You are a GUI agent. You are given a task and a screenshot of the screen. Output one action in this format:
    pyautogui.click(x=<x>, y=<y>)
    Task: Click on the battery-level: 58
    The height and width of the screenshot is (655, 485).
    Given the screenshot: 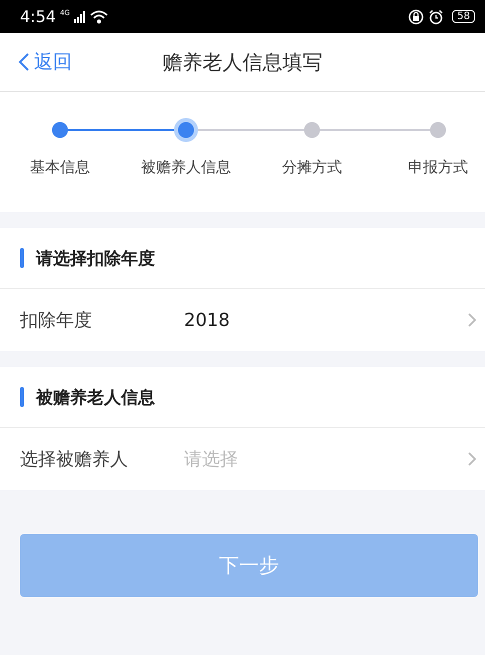 What is the action you would take?
    pyautogui.click(x=463, y=16)
    